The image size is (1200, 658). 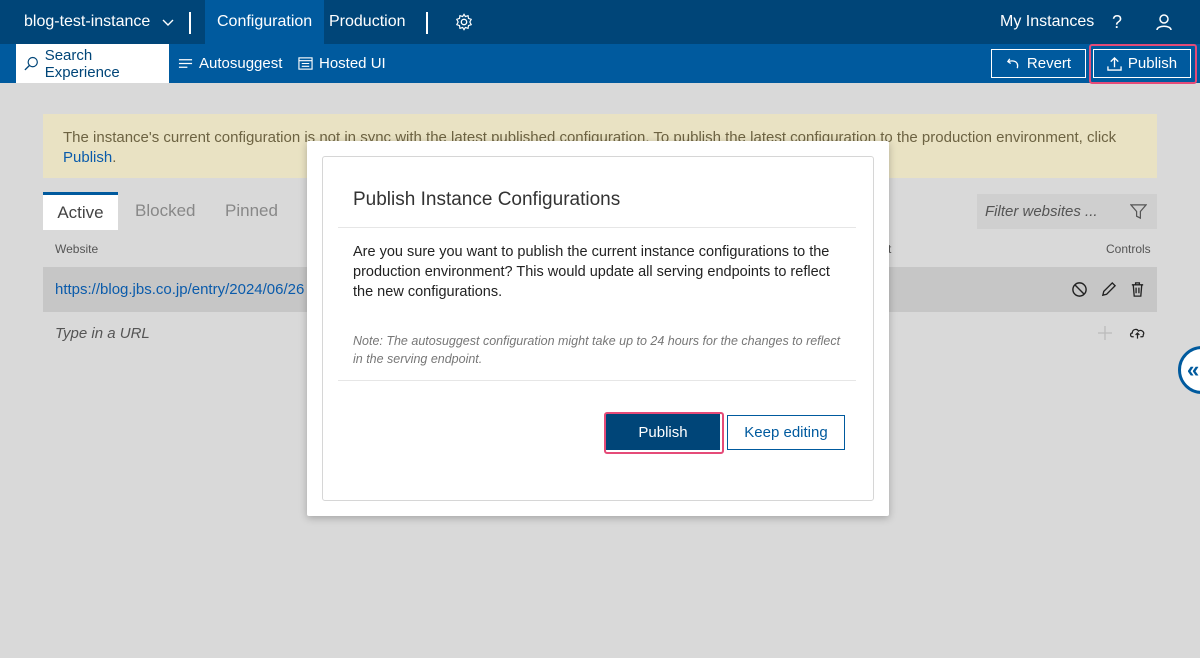 I want to click on tab-active: Active, so click(x=80, y=211).